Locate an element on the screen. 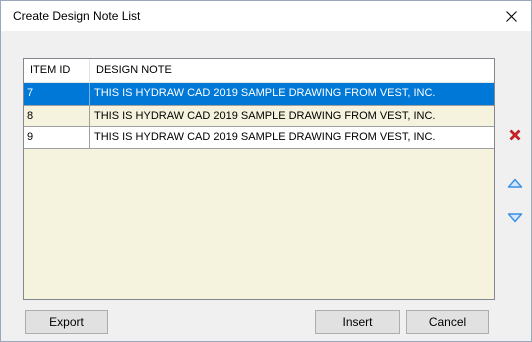 The image size is (532, 342). list-header: ITEM ID DESIGN NOTE is located at coordinates (259, 71).